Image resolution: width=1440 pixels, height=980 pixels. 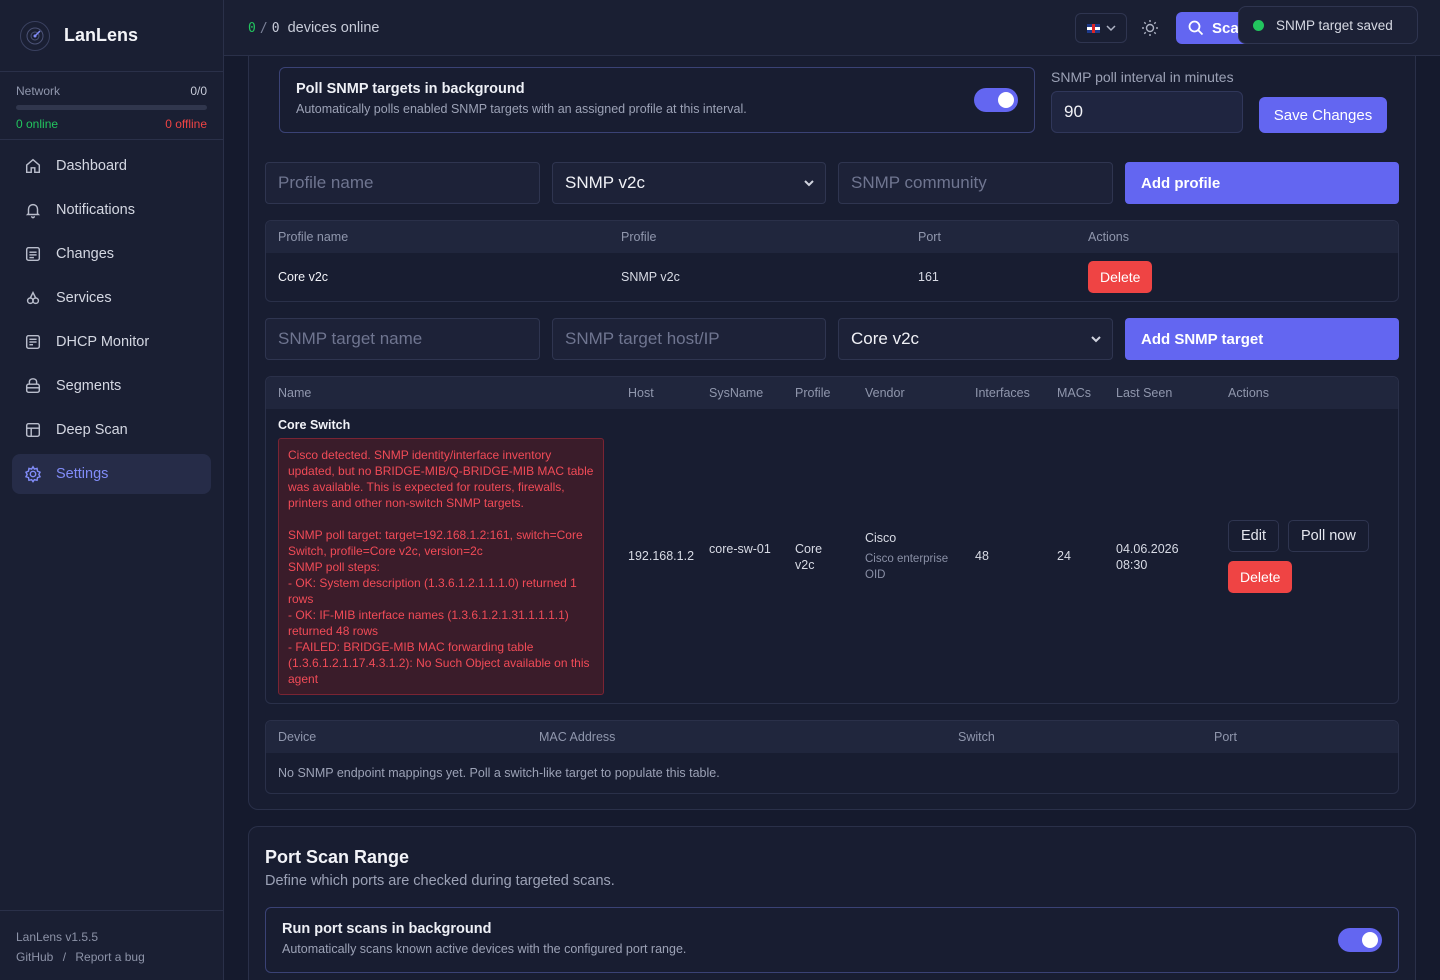 What do you see at coordinates (1328, 536) in the screenshot?
I see `poll-now-button: Poll now` at bounding box center [1328, 536].